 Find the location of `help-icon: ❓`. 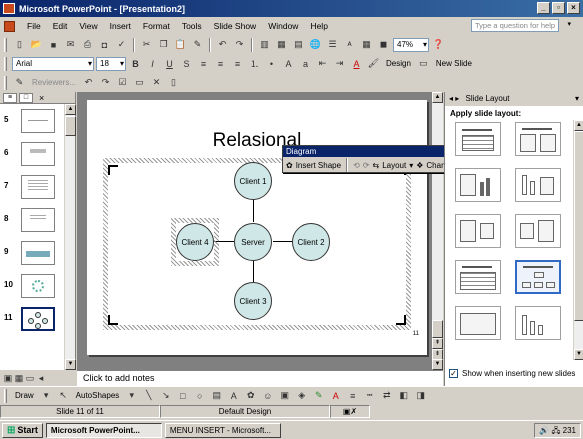

help-icon: ❓ is located at coordinates (438, 45).